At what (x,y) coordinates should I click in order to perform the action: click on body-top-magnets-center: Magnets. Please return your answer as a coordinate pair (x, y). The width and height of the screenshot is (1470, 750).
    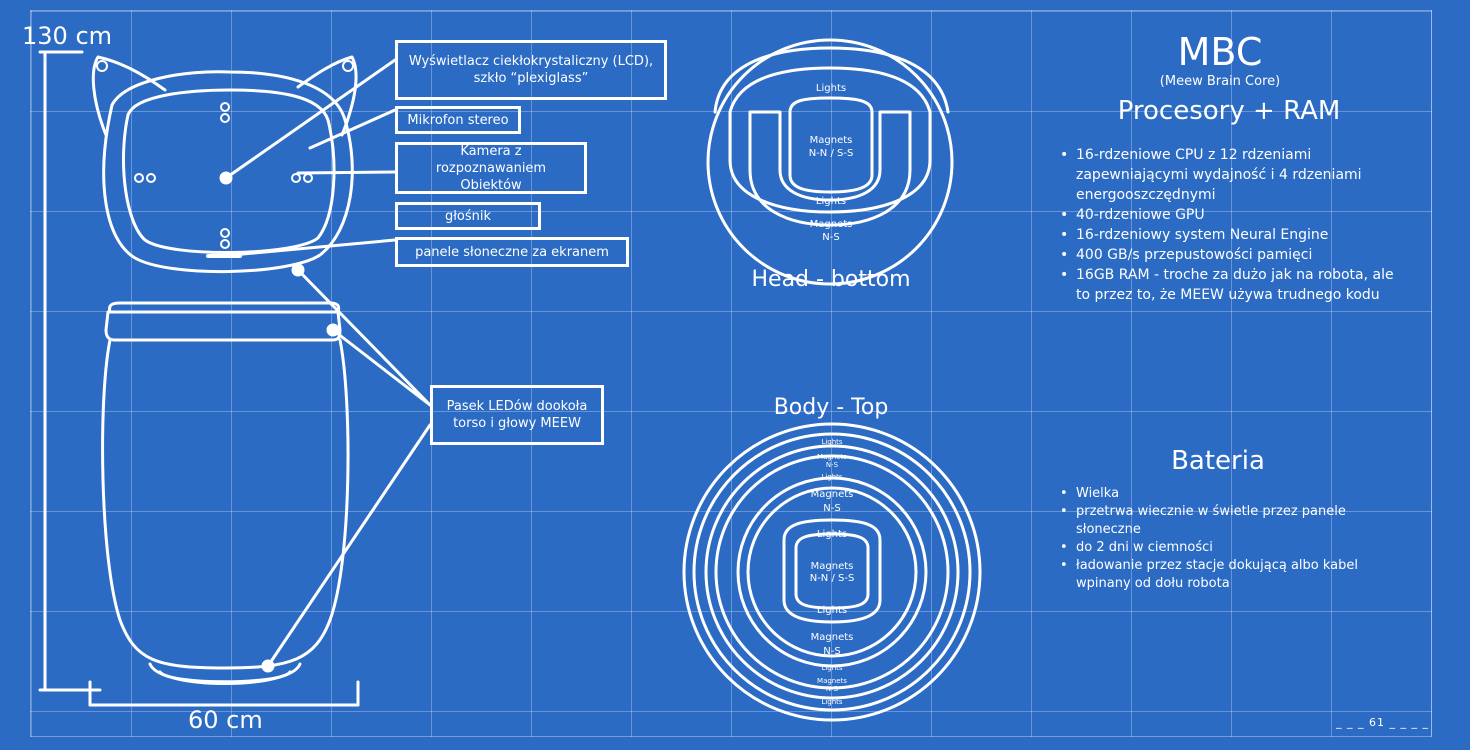
    Looking at the image, I should click on (832, 566).